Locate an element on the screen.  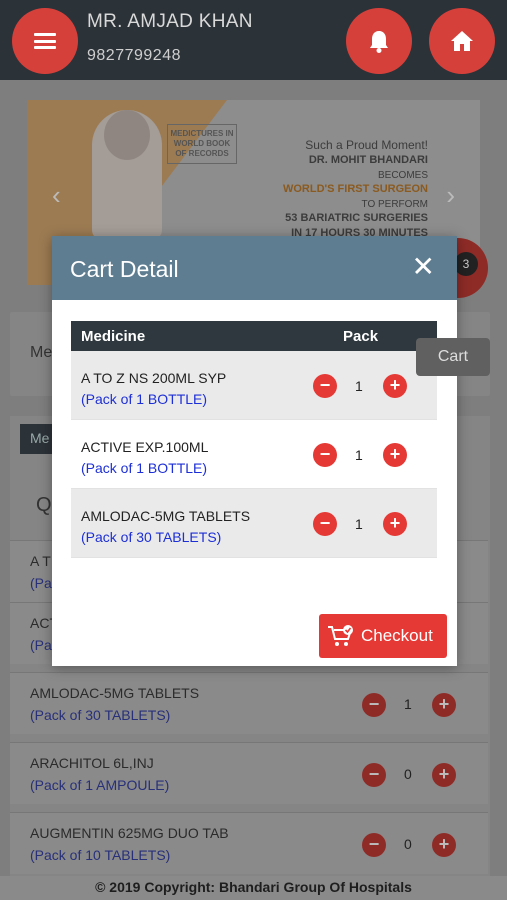
medicine-name: ARACHITOL 6L,INJ is located at coordinates (92, 763).